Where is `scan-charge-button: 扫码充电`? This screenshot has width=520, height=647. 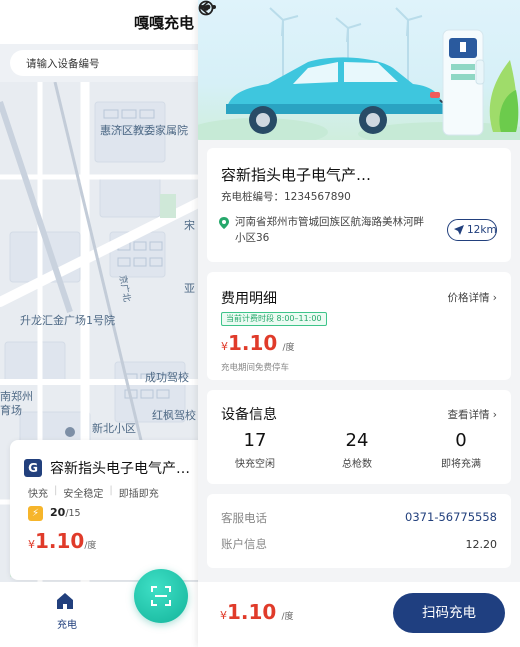 scan-charge-button: 扫码充电 is located at coordinates (449, 613).